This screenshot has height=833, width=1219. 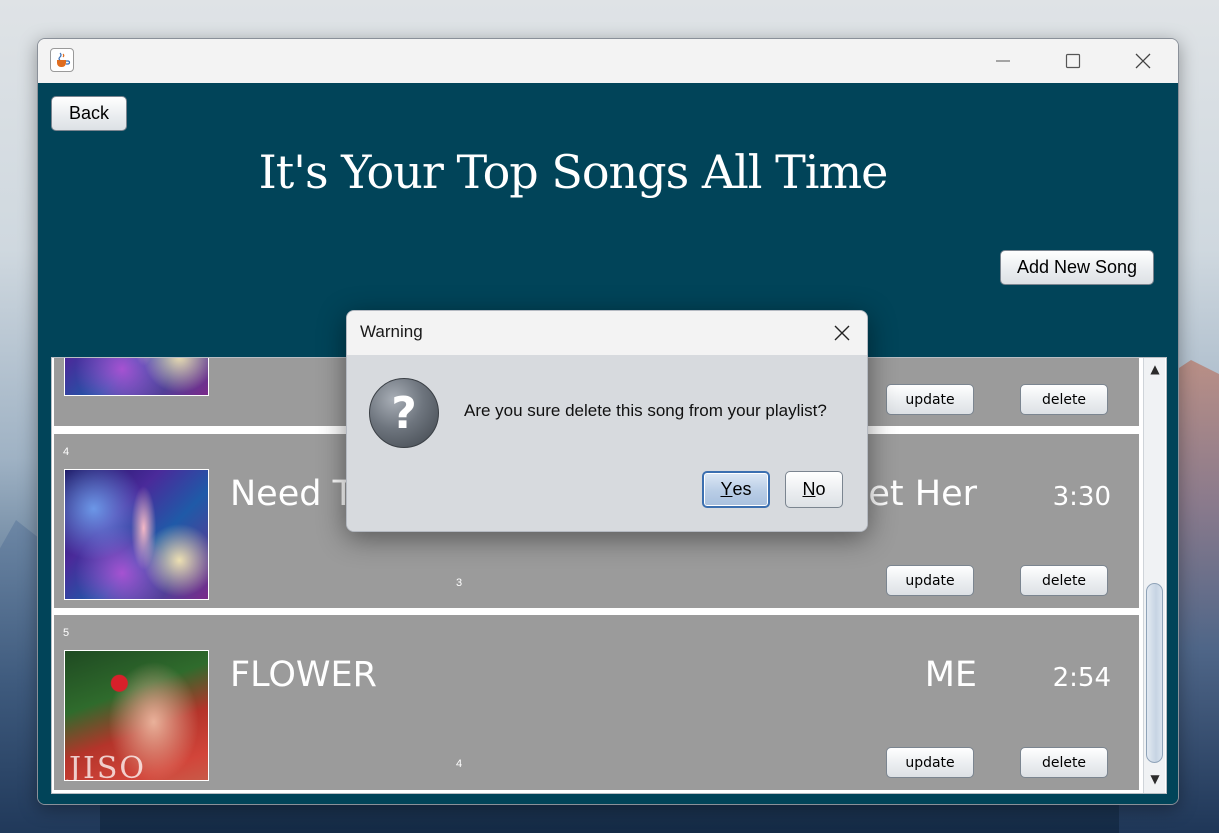 I want to click on vertical-scrollbar: ▲ ▼, so click(x=1154, y=575).